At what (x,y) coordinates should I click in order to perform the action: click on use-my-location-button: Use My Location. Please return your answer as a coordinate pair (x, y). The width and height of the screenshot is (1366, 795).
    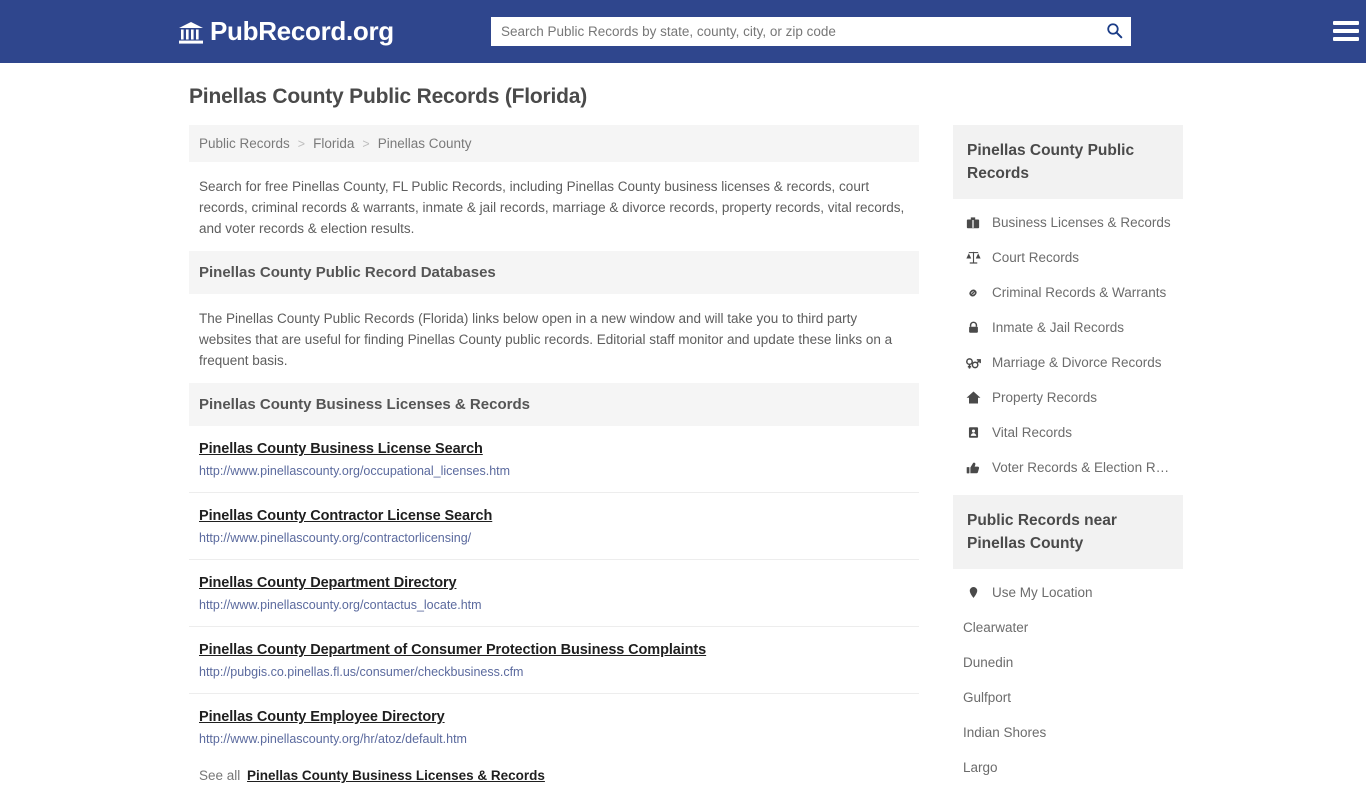
    Looking at the image, I should click on (1068, 592).